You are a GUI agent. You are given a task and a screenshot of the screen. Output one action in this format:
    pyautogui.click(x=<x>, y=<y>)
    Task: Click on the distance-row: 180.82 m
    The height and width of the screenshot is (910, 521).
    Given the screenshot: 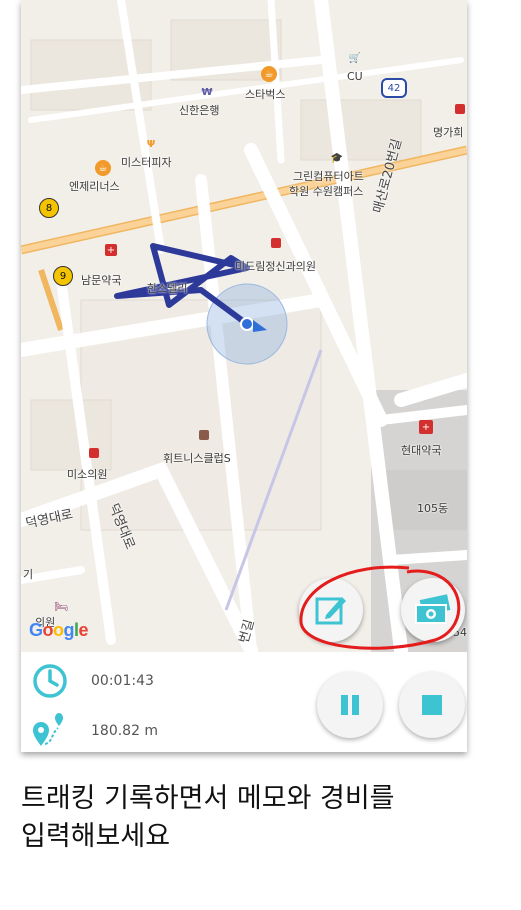 What is the action you would take?
    pyautogui.click(x=94, y=731)
    